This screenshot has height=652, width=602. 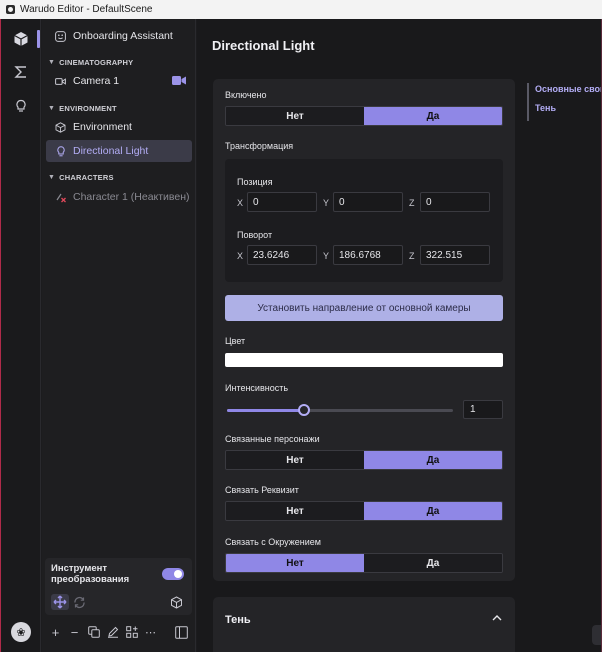 I want to click on position-label: Позиция, so click(x=255, y=182).